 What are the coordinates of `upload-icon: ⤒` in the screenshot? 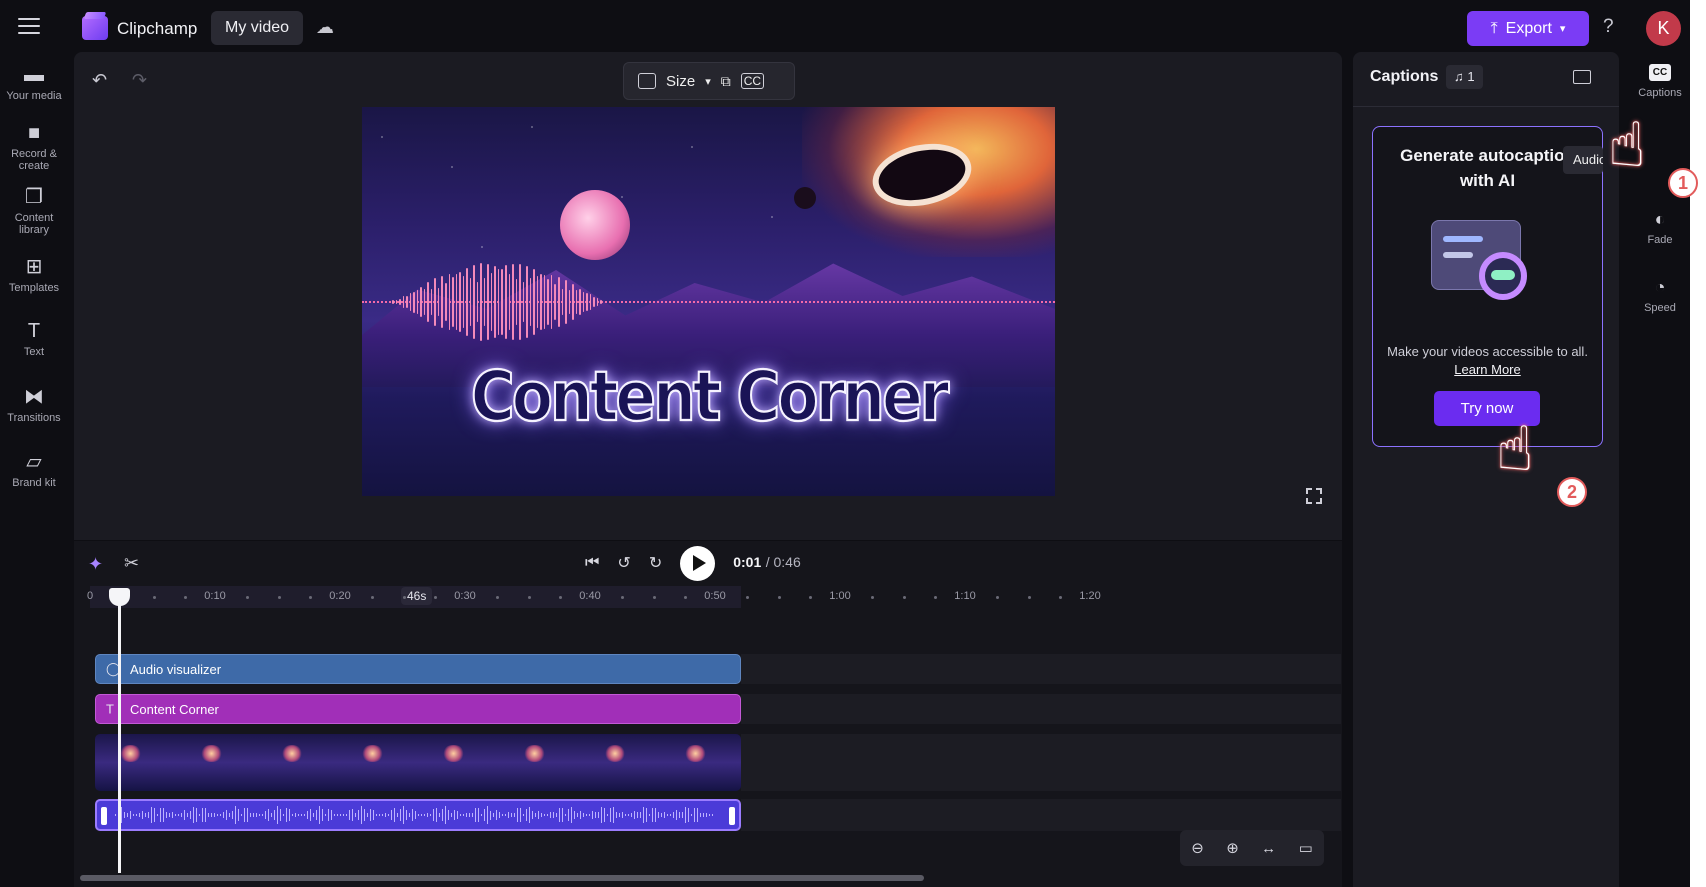 It's located at (1494, 28).